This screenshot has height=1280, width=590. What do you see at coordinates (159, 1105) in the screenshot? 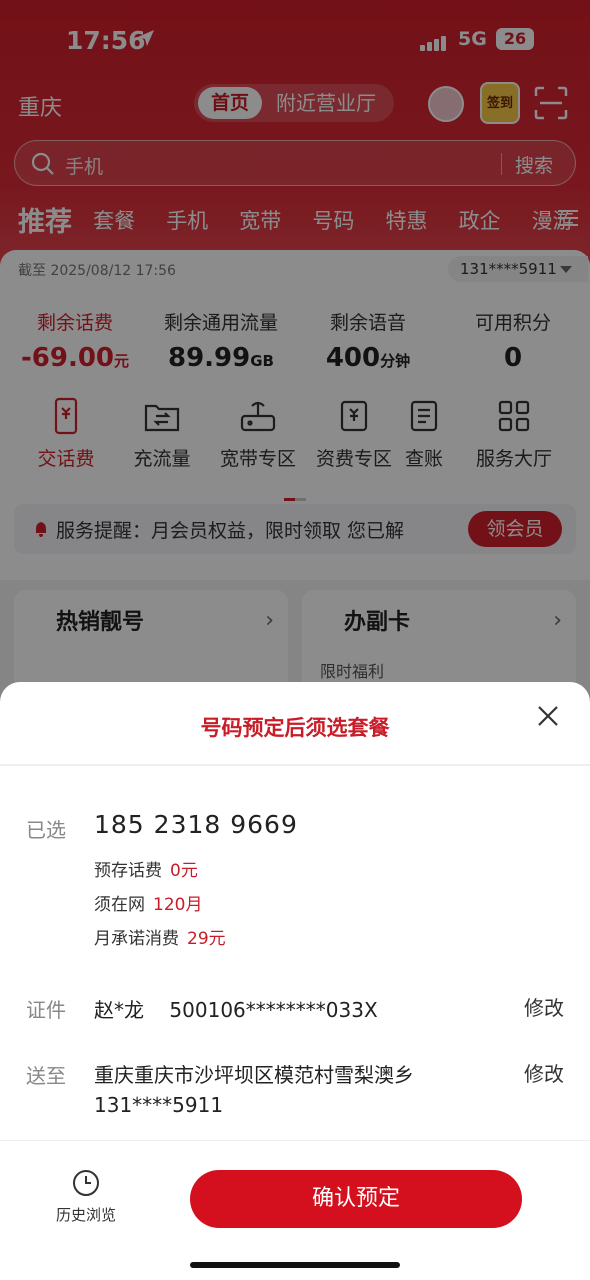
I see `address-phone: 131****5911` at bounding box center [159, 1105].